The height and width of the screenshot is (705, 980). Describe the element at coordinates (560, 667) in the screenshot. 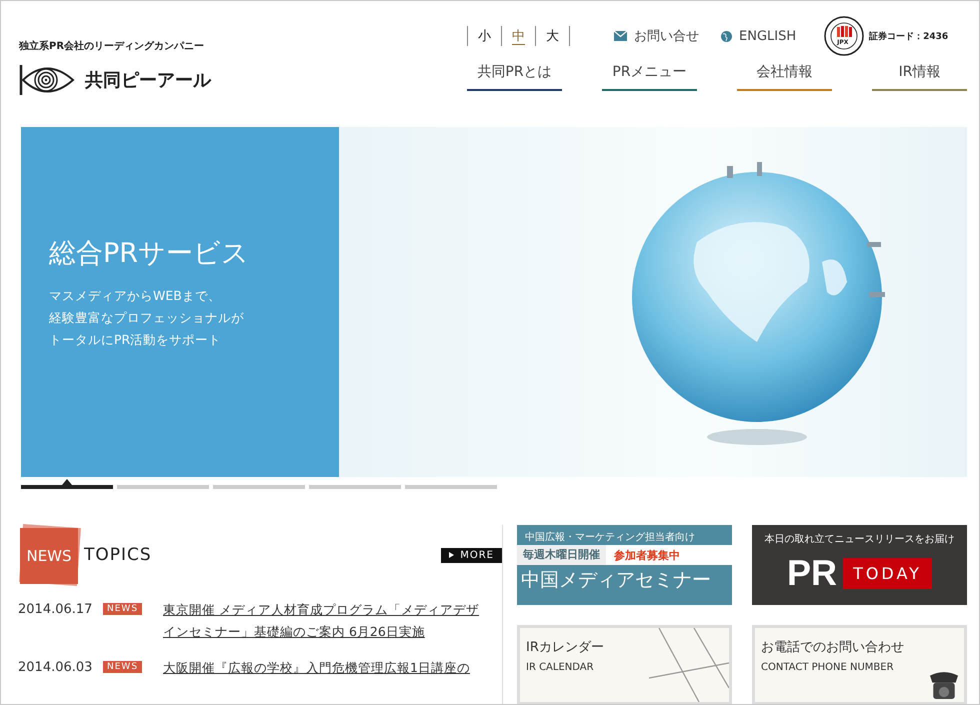

I see `banner-subtitle: IR CALENDAR` at that location.